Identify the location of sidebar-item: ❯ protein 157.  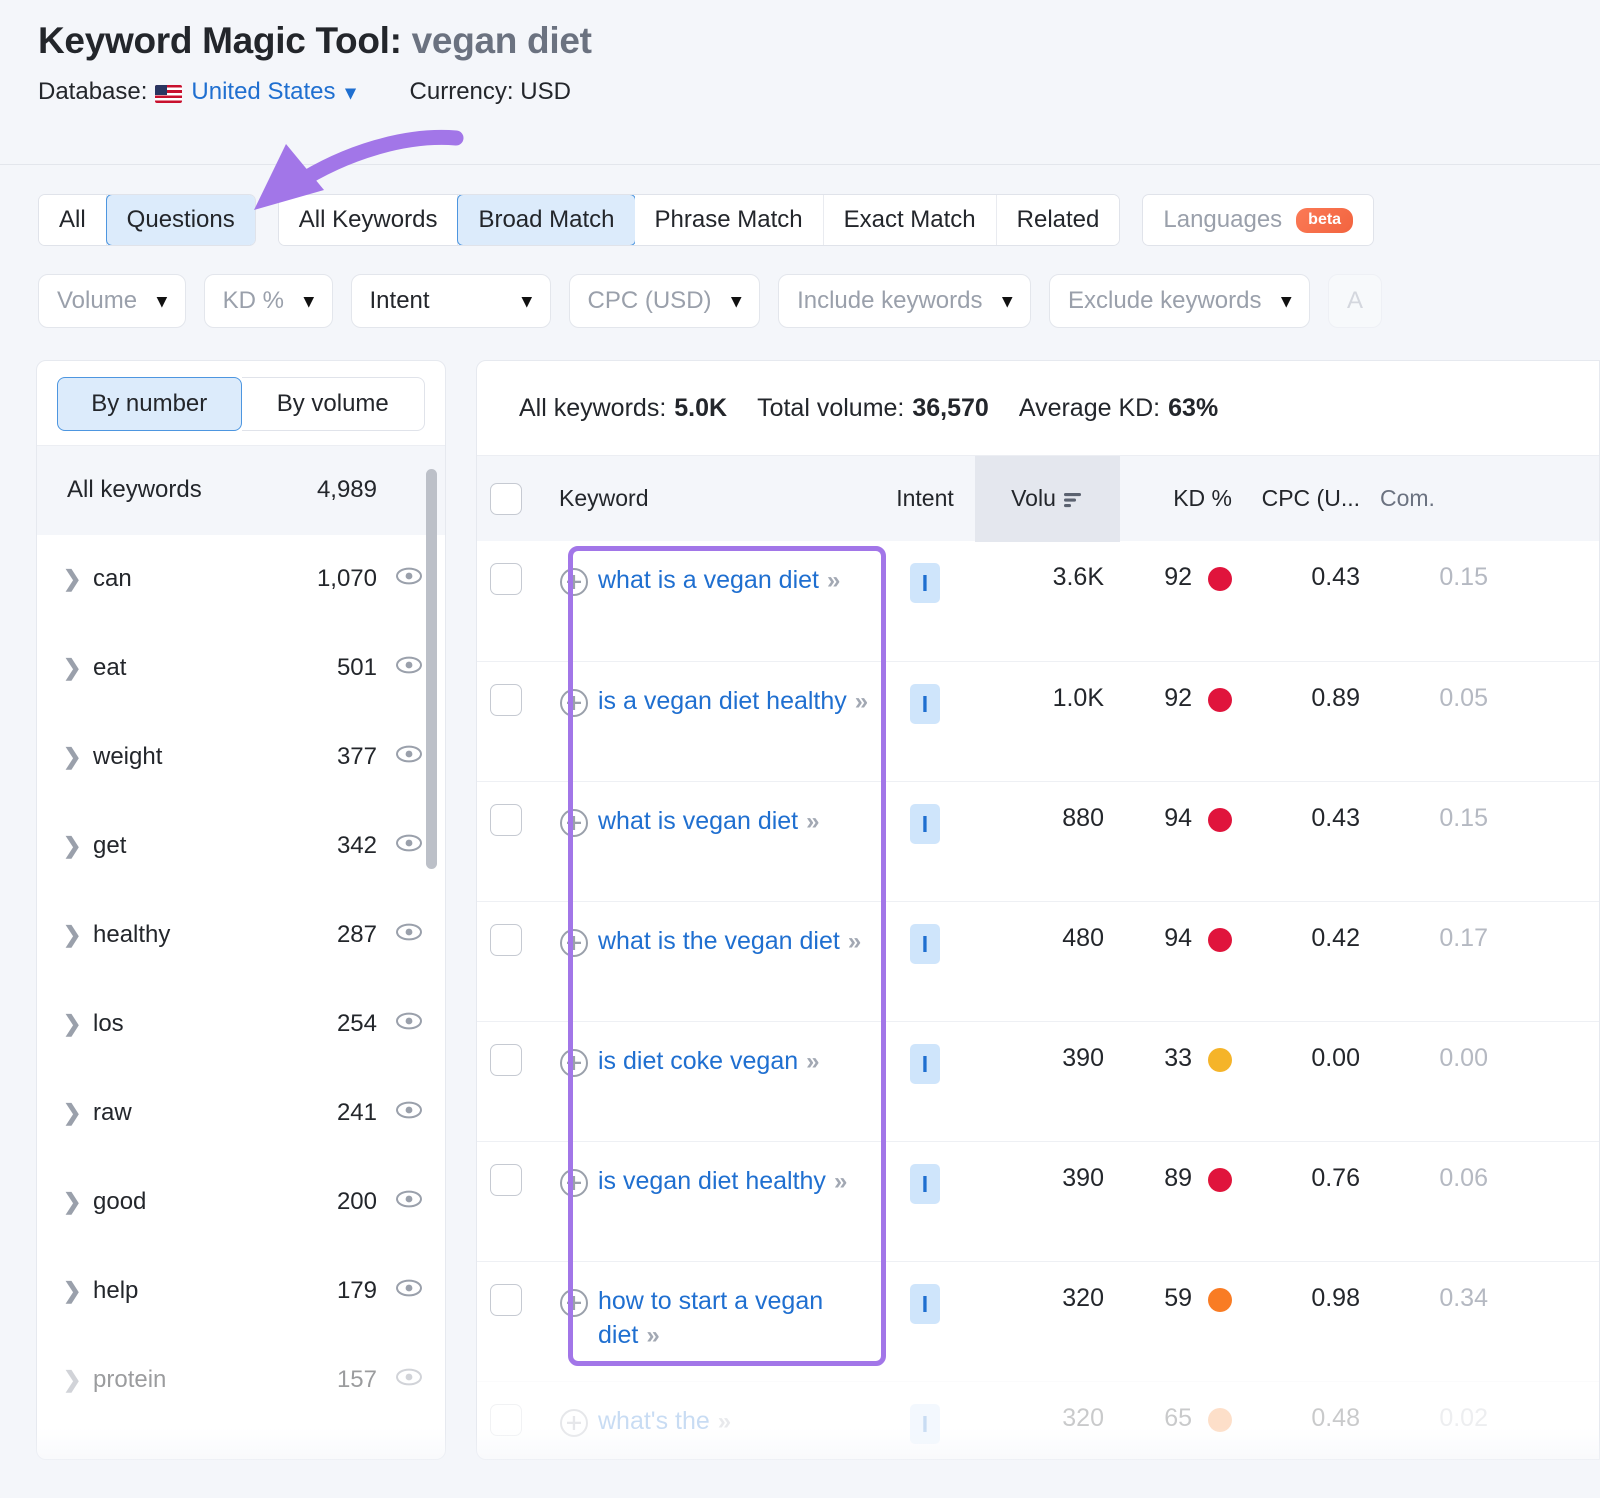
(241, 1380).